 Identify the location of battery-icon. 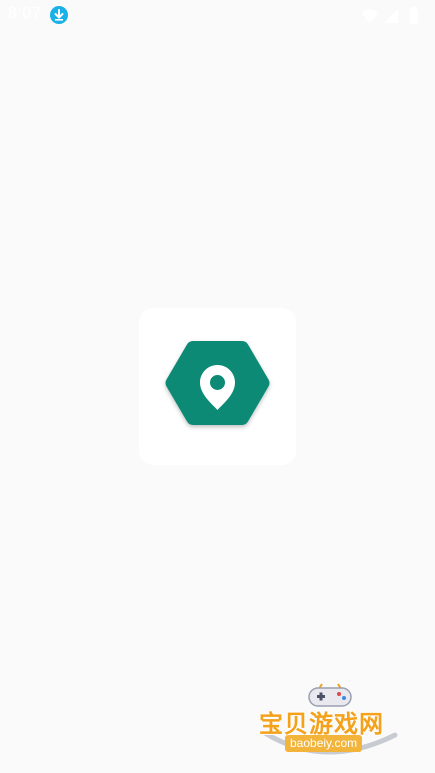
(414, 18).